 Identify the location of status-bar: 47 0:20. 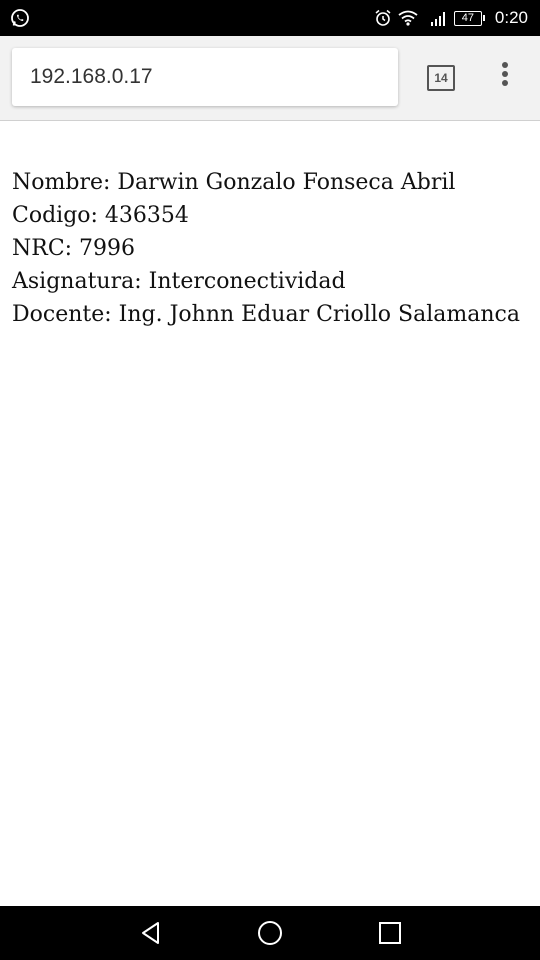
(270, 18).